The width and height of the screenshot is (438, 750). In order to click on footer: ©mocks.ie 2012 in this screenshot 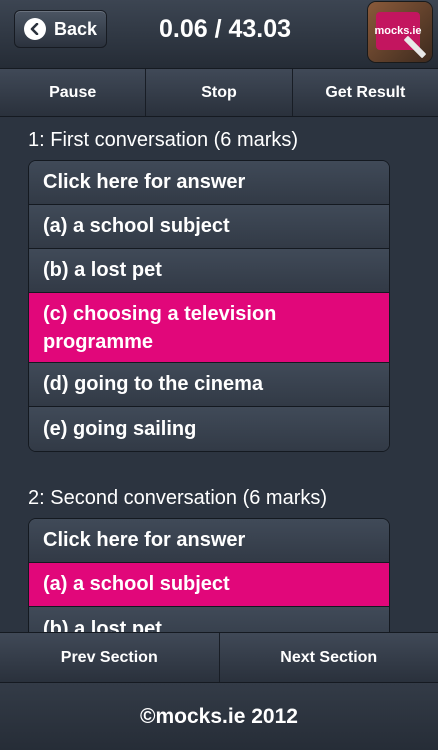, I will do `click(219, 716)`.